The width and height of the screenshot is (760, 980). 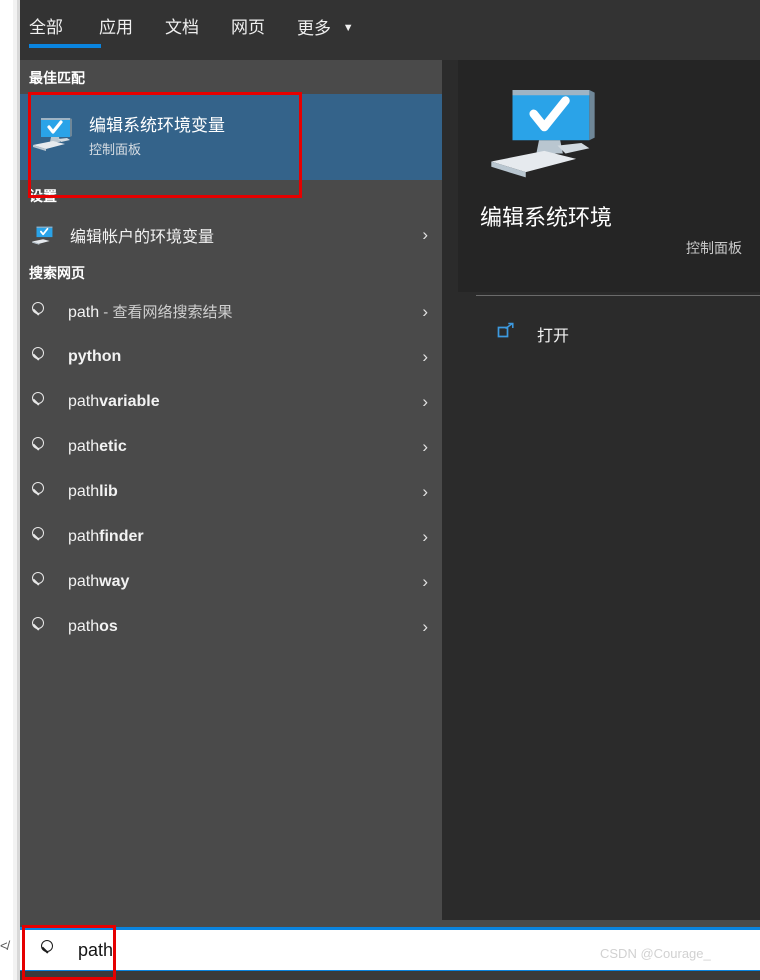 I want to click on open-external-icon, so click(x=506, y=334).